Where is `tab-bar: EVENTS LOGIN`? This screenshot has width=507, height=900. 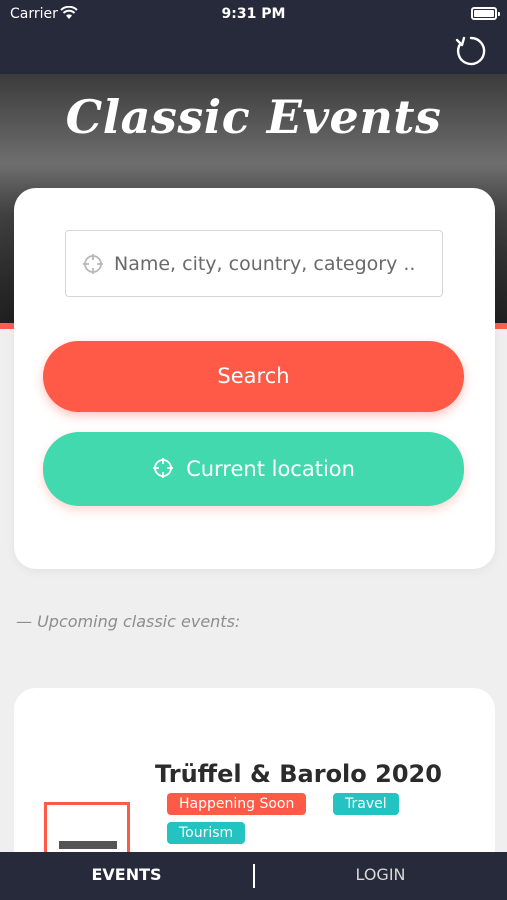 tab-bar: EVENTS LOGIN is located at coordinates (253, 876).